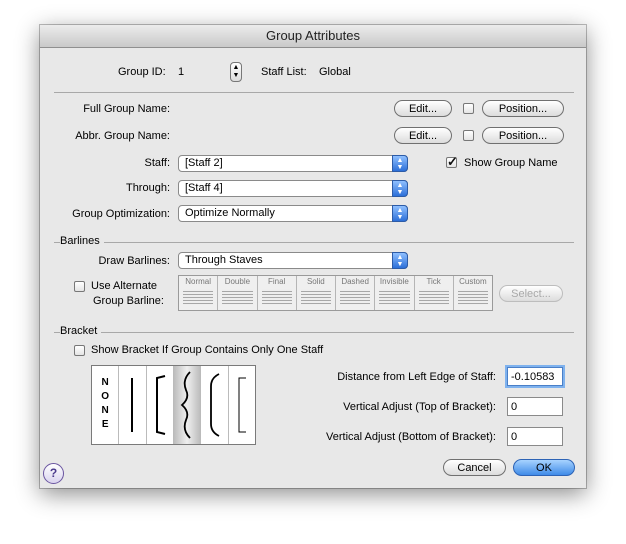 This screenshot has width=626, height=544. I want to click on bracket-style-square, so click(160, 405).